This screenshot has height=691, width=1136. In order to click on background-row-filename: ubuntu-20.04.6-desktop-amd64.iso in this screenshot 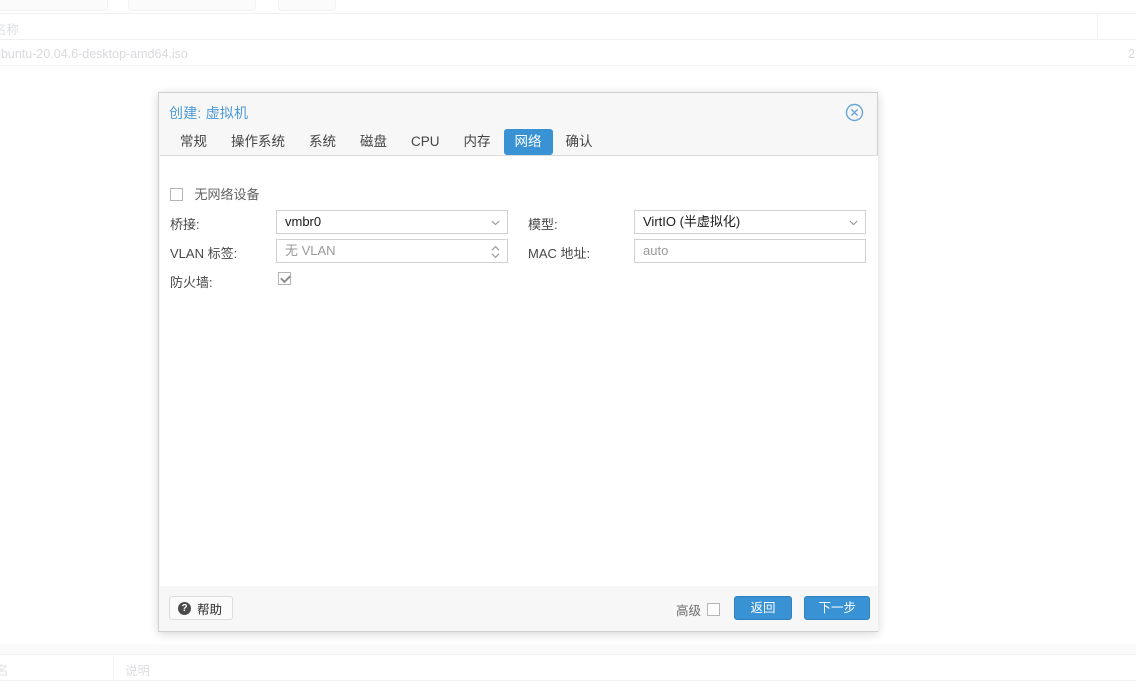, I will do `click(94, 54)`.